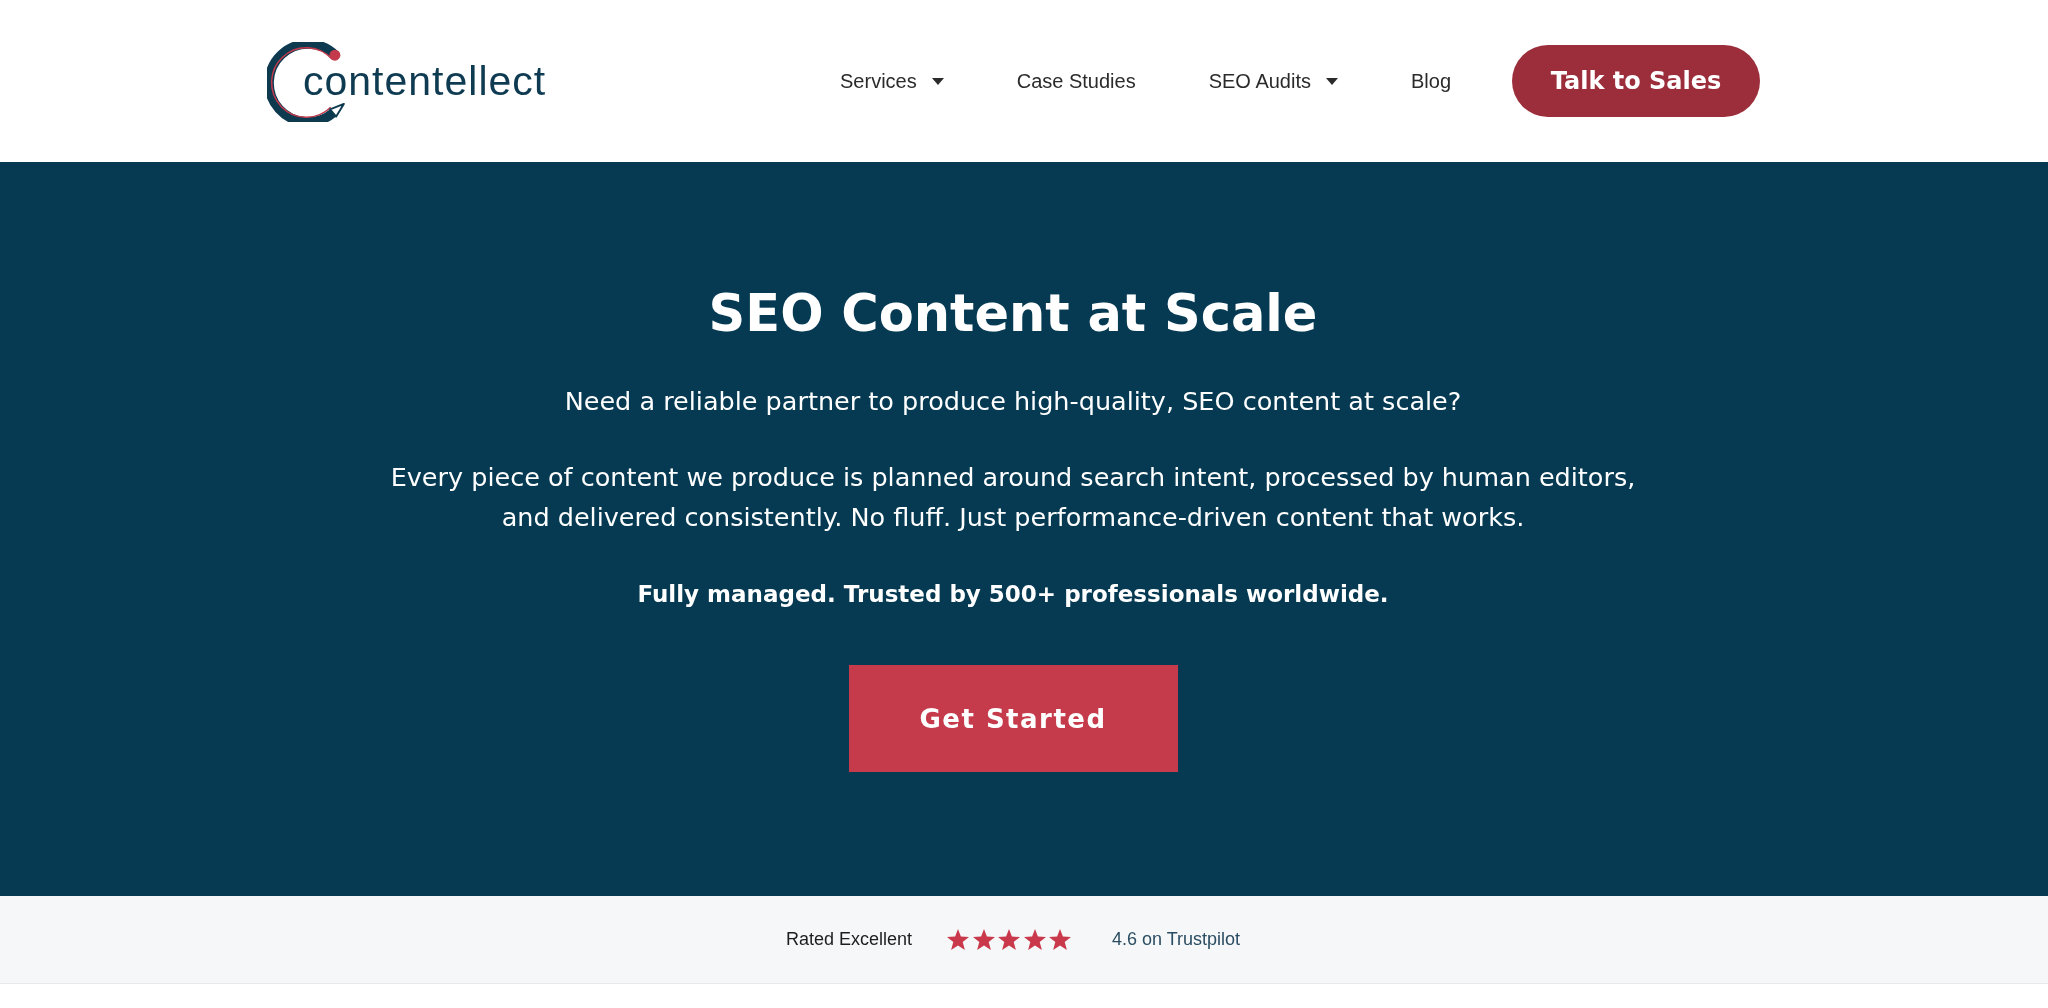 This screenshot has width=2048, height=1008. Describe the element at coordinates (1013, 314) in the screenshot. I see `hero-title: SEO Content at Scale` at that location.